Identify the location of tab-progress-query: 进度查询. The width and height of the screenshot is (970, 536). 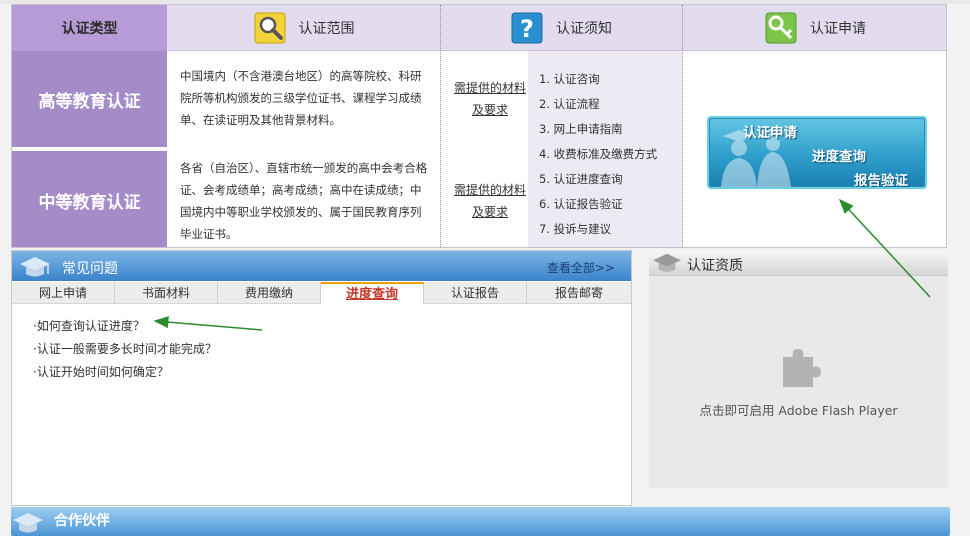
(372, 293).